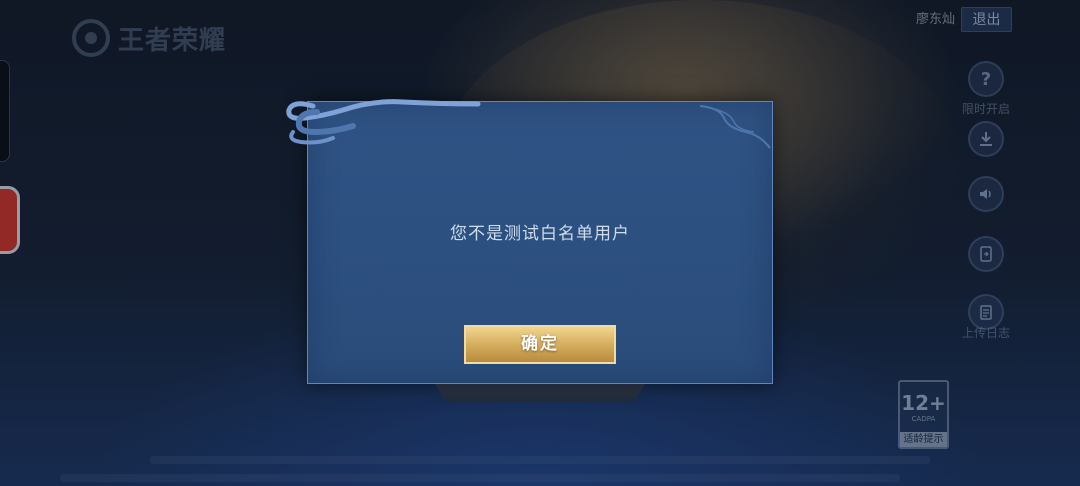  I want to click on dialog-message: 您不是测试白名单用户, so click(540, 234).